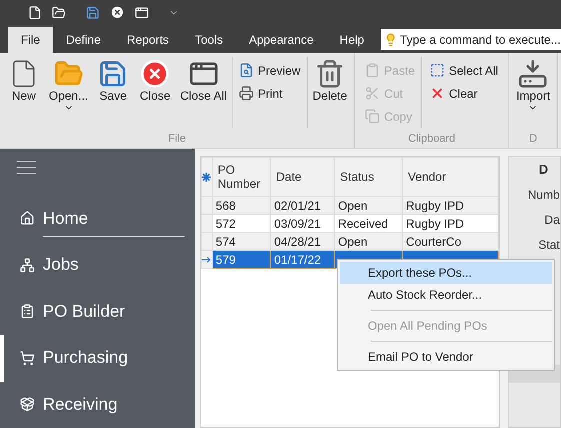 The width and height of the screenshot is (561, 428). Describe the element at coordinates (241, 241) in the screenshot. I see `table-cell: 574` at that location.